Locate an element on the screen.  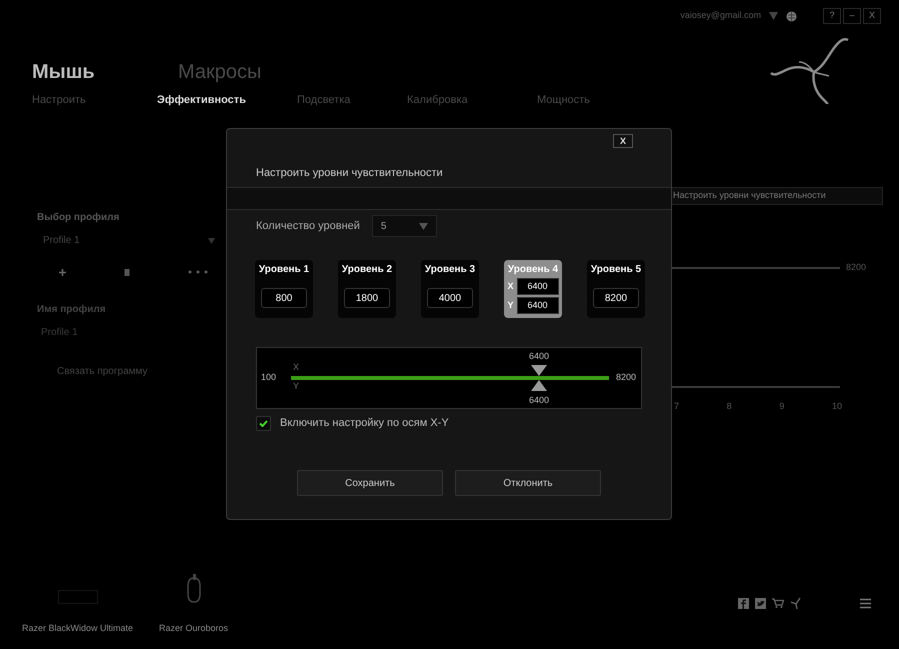
panel-header: Настроить уровни чувствительности is located at coordinates (776, 196).